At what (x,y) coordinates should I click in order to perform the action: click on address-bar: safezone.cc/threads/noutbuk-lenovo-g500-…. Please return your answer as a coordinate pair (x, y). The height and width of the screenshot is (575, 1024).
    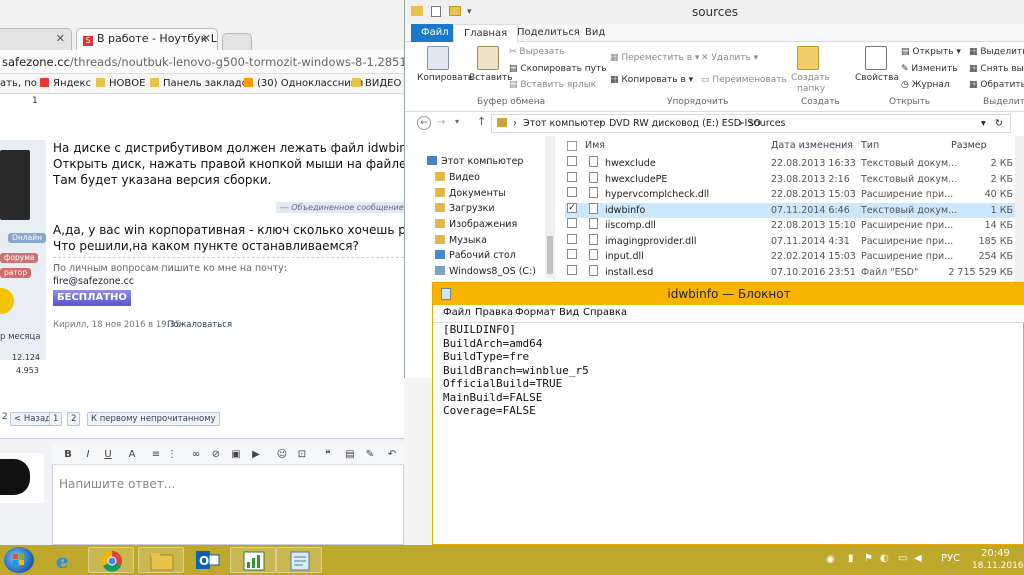
    Looking at the image, I should click on (202, 62).